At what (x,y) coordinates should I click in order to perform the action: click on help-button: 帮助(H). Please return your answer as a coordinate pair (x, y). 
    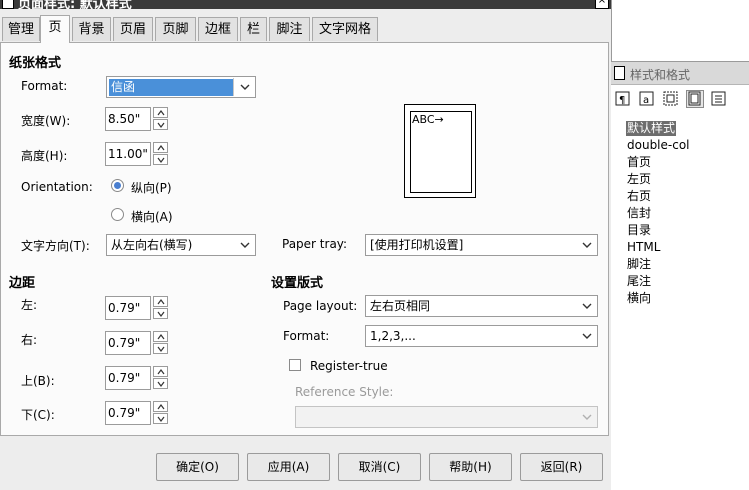
    Looking at the image, I should click on (470, 467).